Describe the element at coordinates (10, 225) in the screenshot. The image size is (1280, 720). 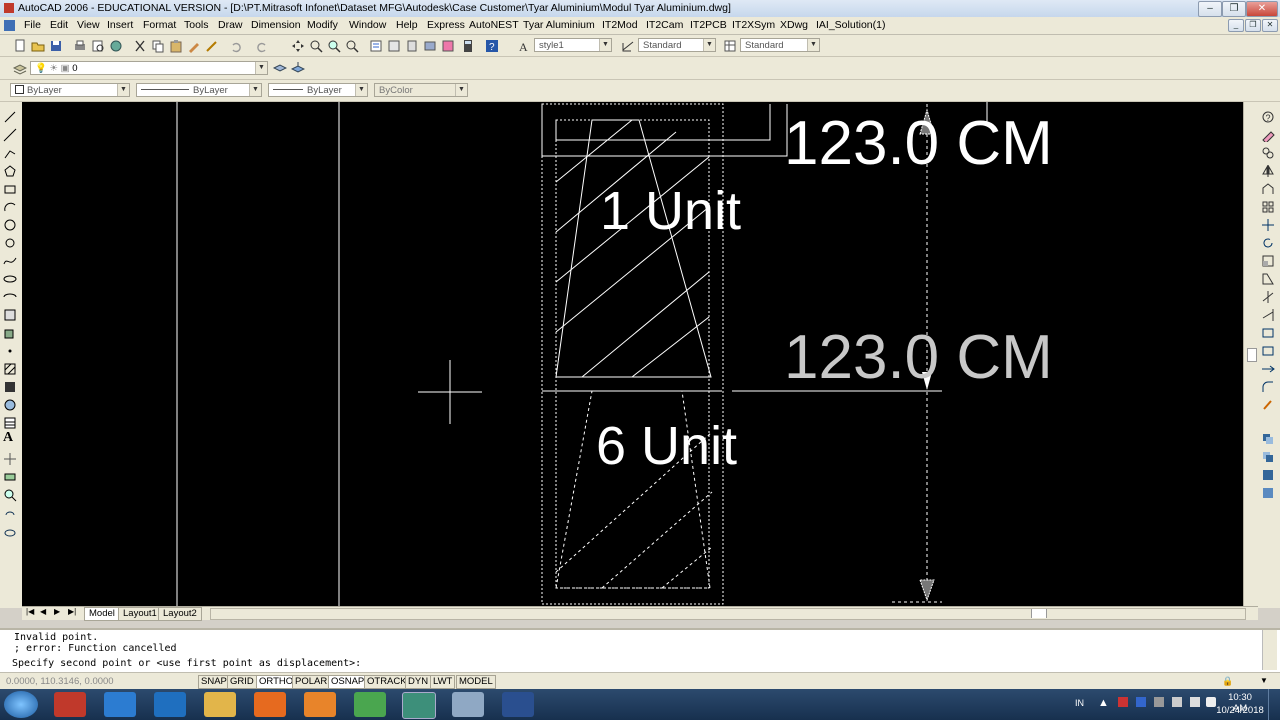
I see `circle-icon` at that location.